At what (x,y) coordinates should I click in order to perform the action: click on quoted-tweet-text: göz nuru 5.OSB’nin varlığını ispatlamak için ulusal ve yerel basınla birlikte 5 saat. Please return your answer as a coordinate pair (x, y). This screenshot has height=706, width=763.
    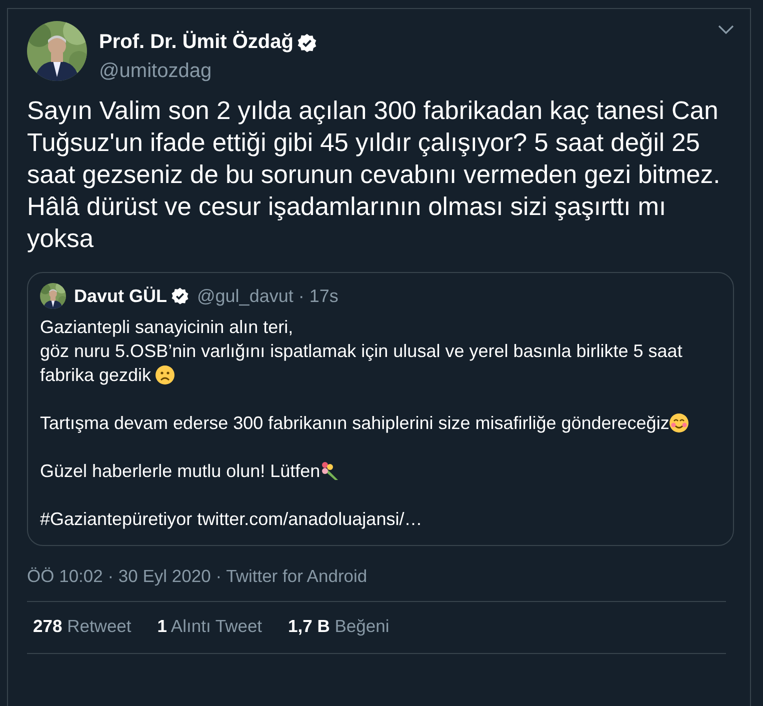
    Looking at the image, I should click on (361, 351).